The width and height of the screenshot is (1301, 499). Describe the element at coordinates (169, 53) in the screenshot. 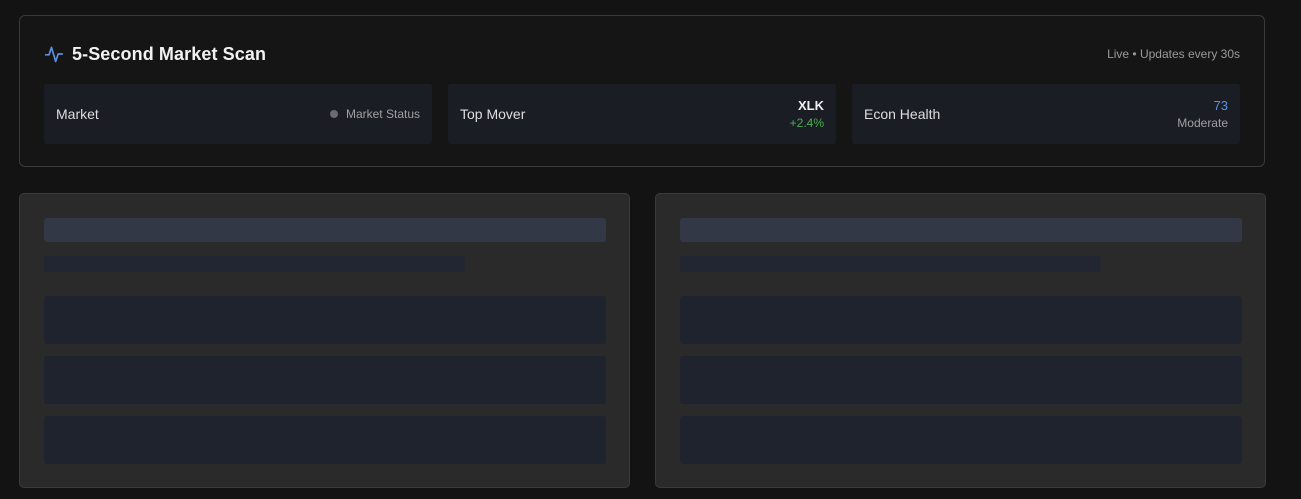

I see `scan-title: 5-Second Market Scan` at that location.